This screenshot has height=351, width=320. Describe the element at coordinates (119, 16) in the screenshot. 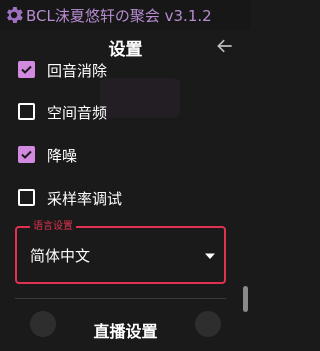

I see `app-title: BCL沫夏悠轩の聚会 v3.1.2` at that location.